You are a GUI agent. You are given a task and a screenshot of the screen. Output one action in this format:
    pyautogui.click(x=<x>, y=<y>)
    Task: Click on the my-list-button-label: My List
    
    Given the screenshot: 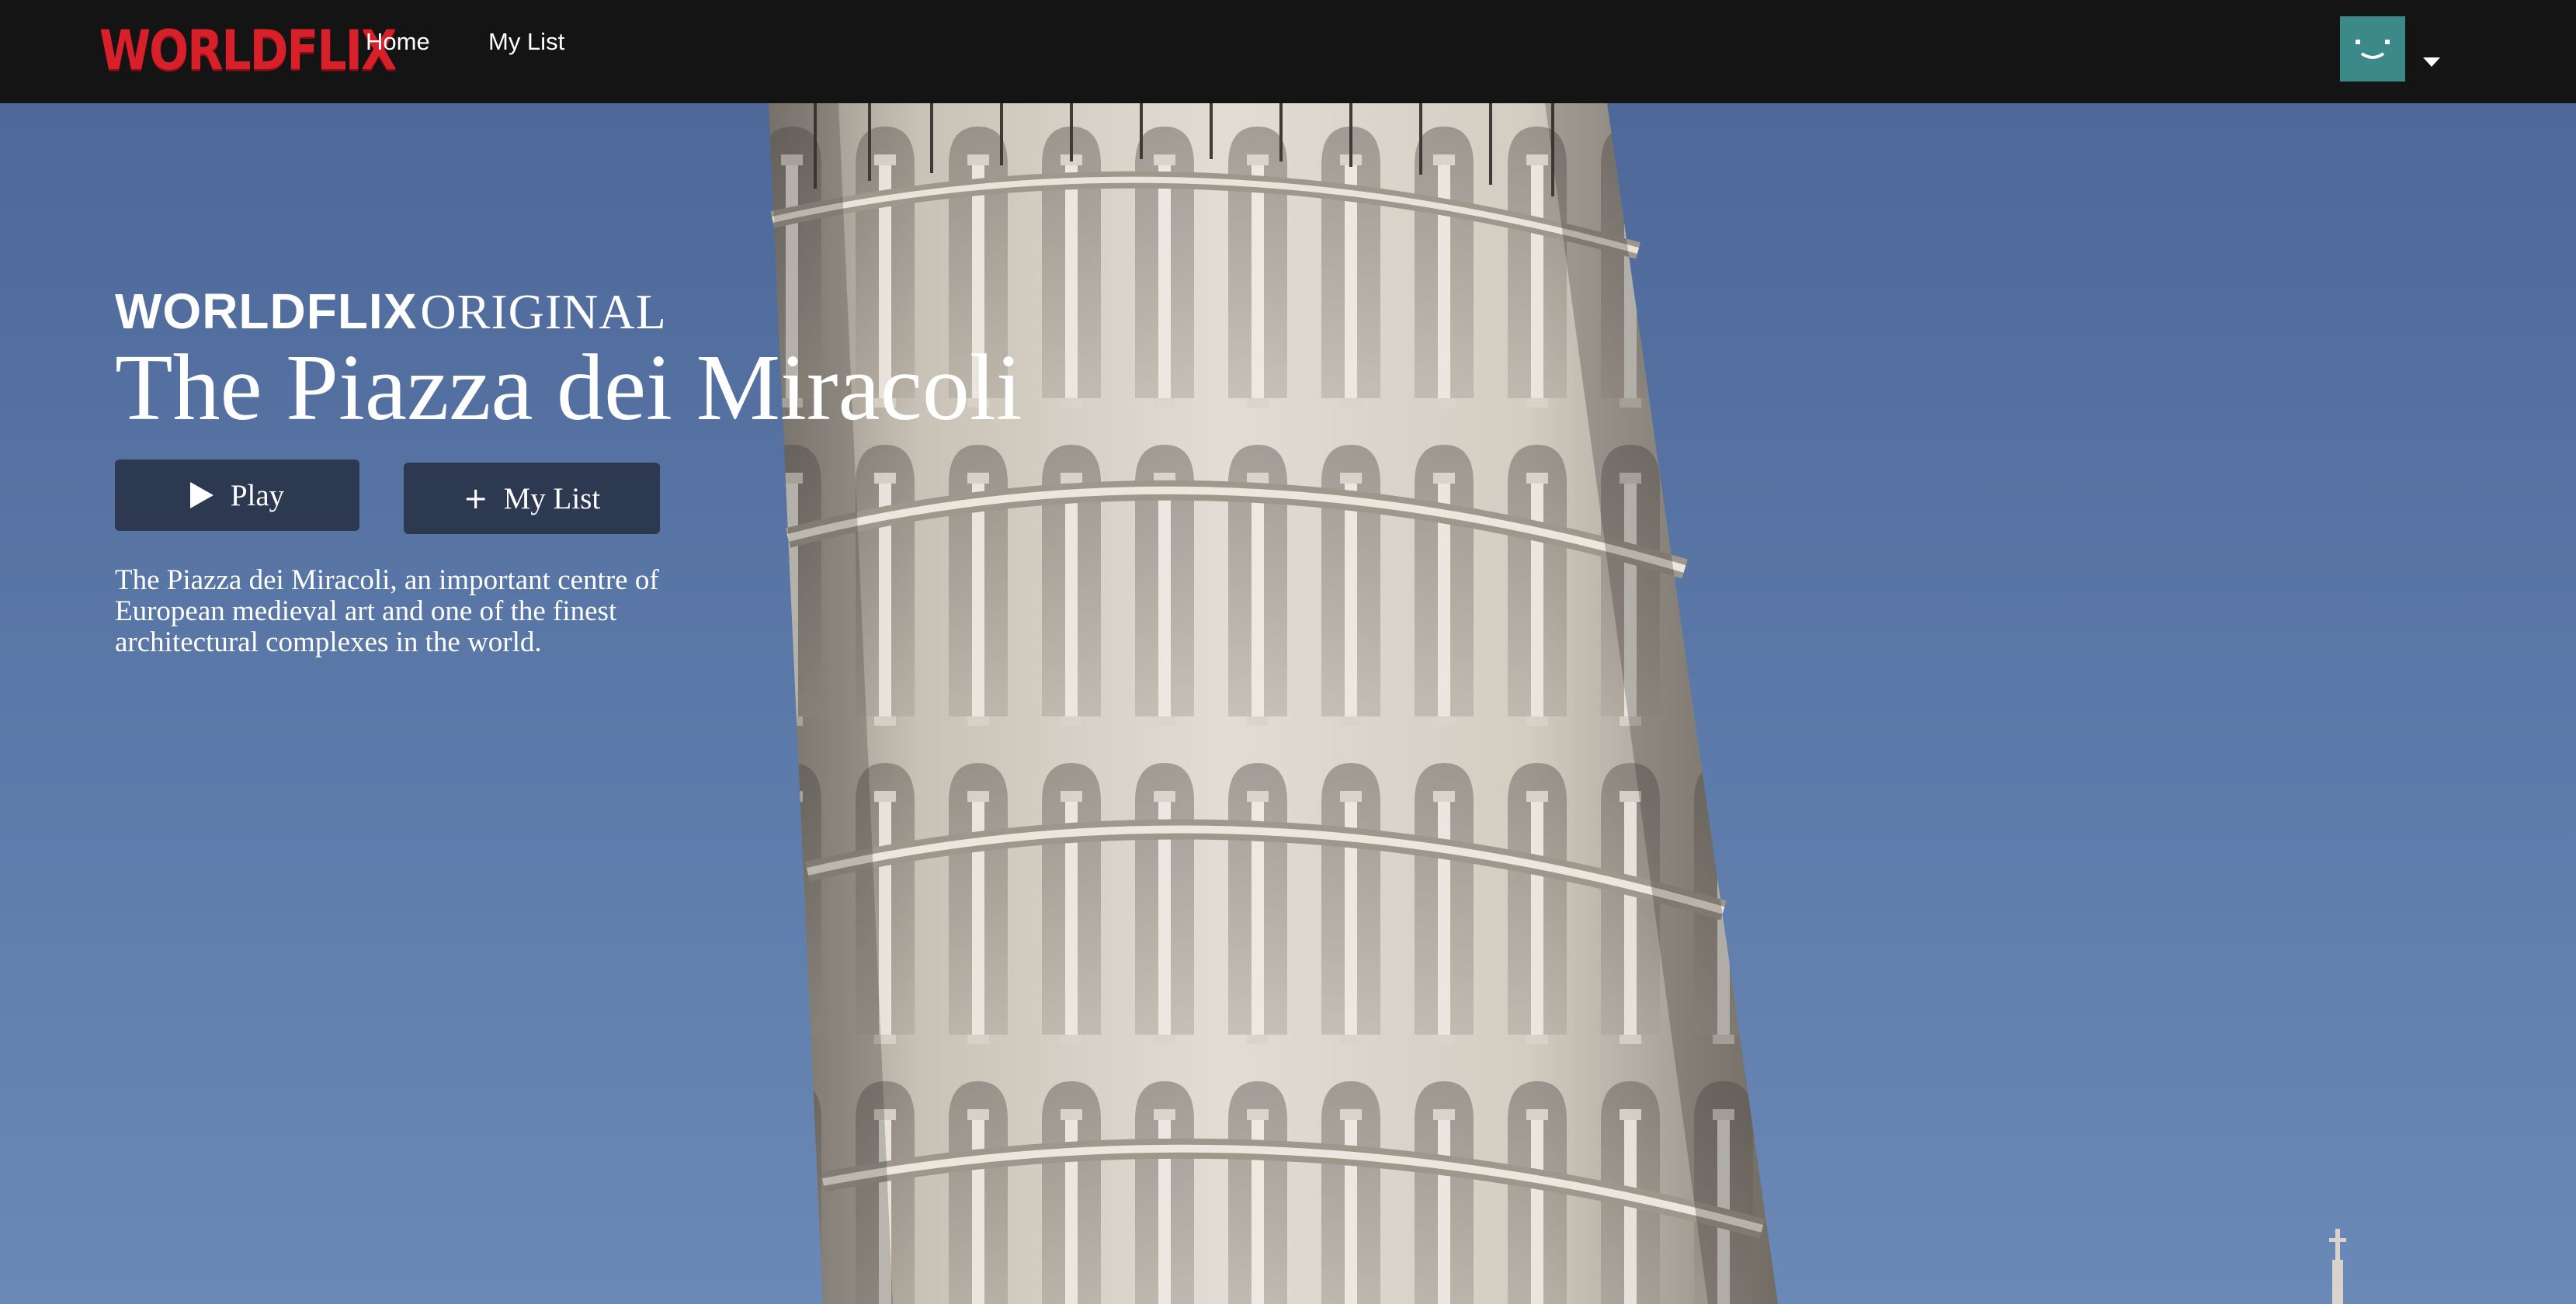 What is the action you would take?
    pyautogui.click(x=552, y=498)
    